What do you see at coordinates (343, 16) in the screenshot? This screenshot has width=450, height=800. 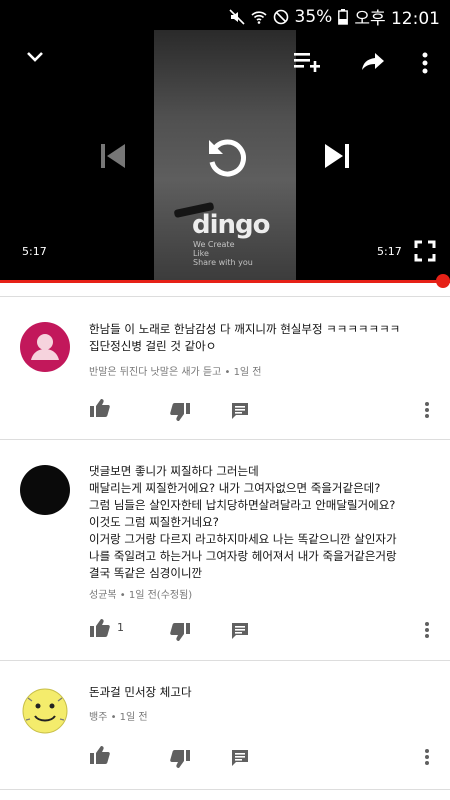 I see `battery-icon` at bounding box center [343, 16].